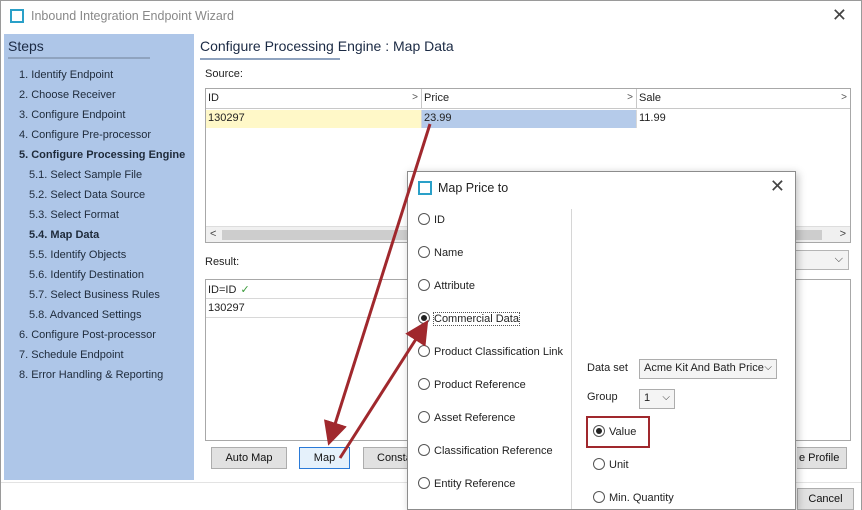 The image size is (862, 510). I want to click on step-item: 2. Choose Receiver, so click(67, 95).